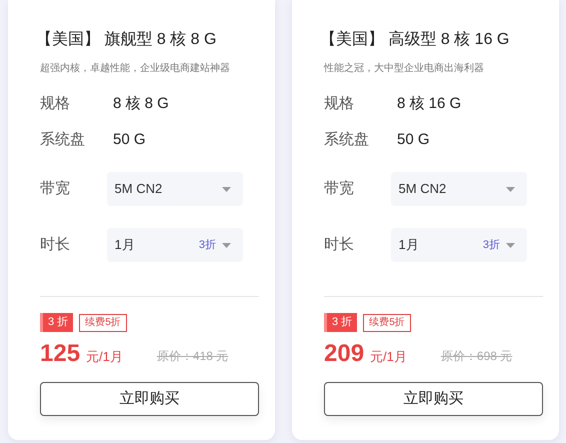 The image size is (566, 443). Describe the element at coordinates (141, 104) in the screenshot. I see `spec-value: 8 核 8 G` at that location.